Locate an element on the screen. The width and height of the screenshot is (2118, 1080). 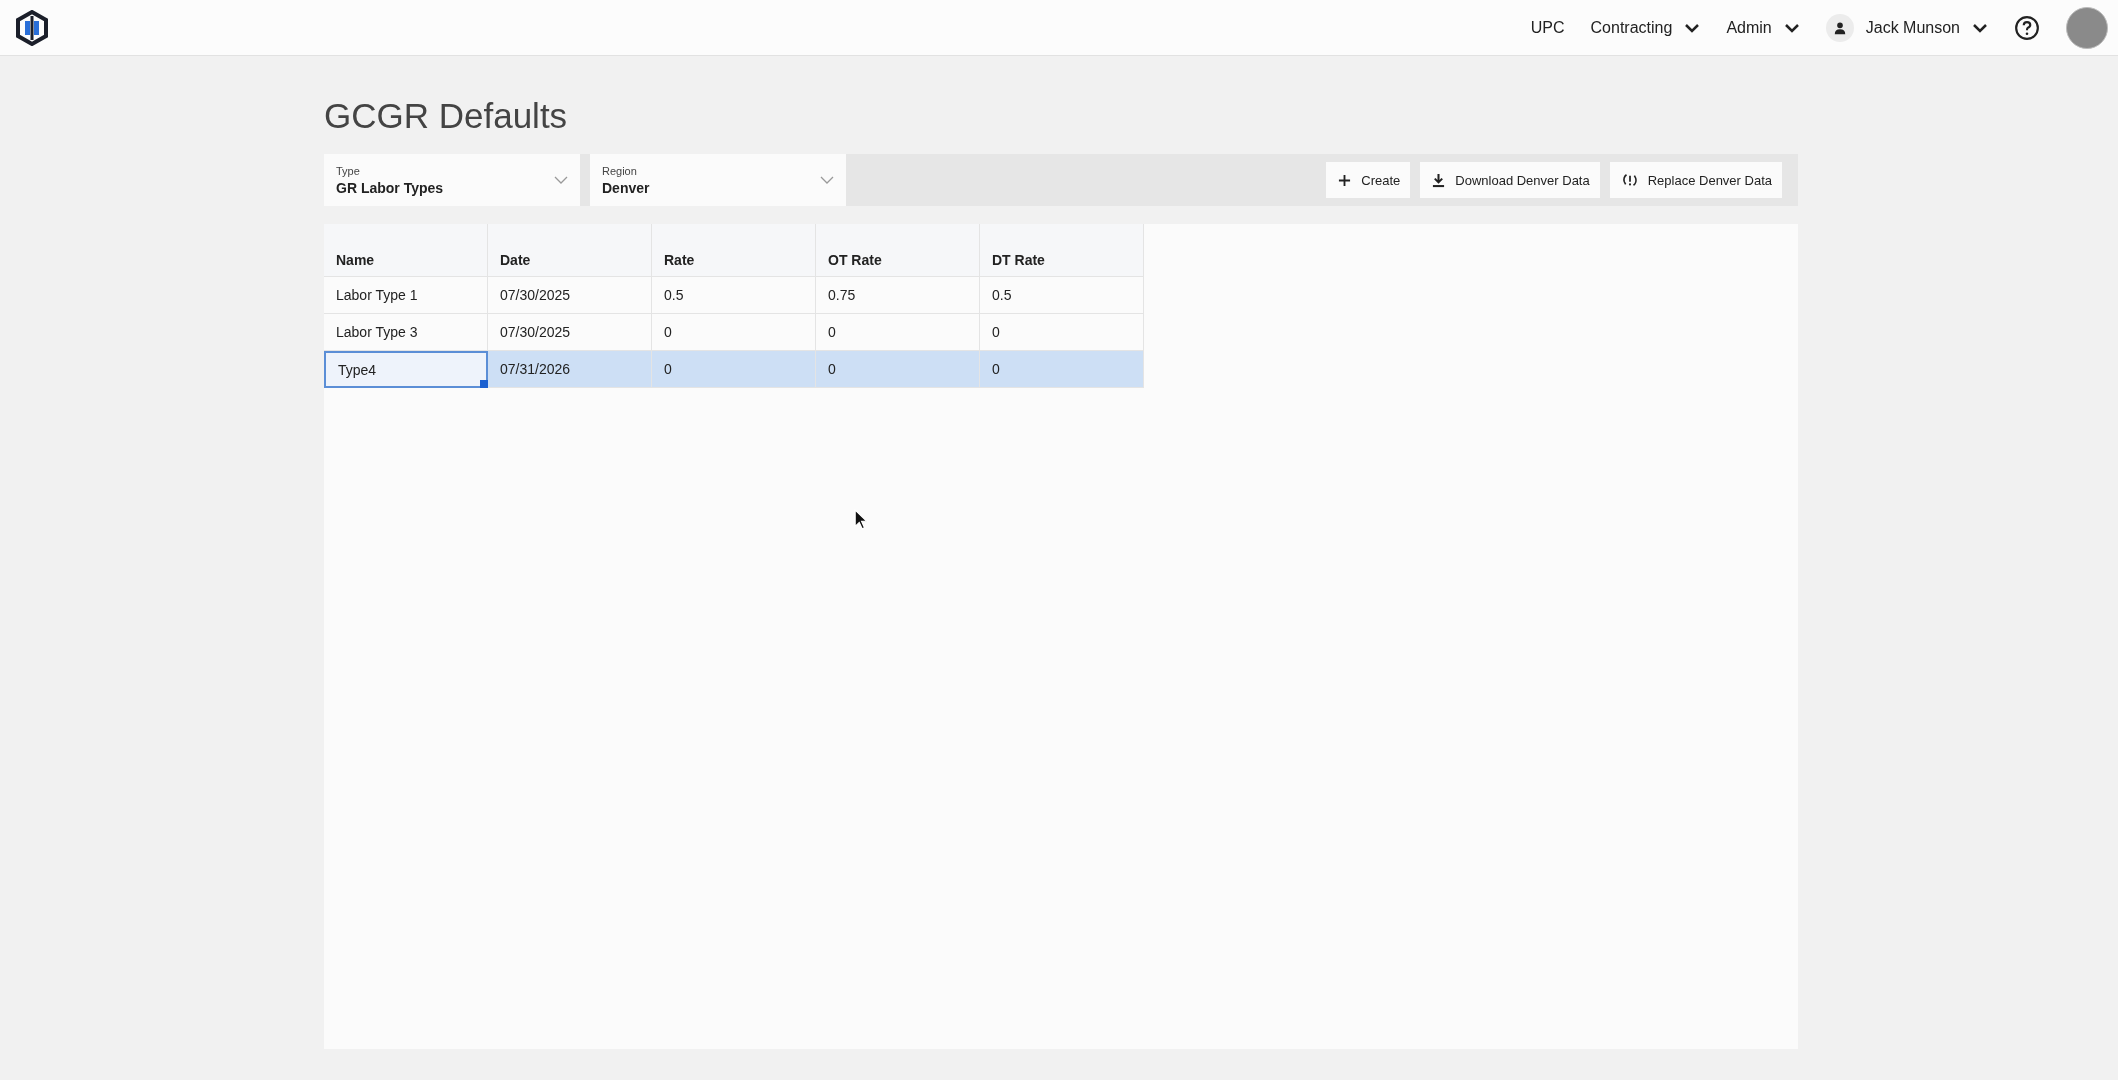
plus-icon is located at coordinates (1345, 180).